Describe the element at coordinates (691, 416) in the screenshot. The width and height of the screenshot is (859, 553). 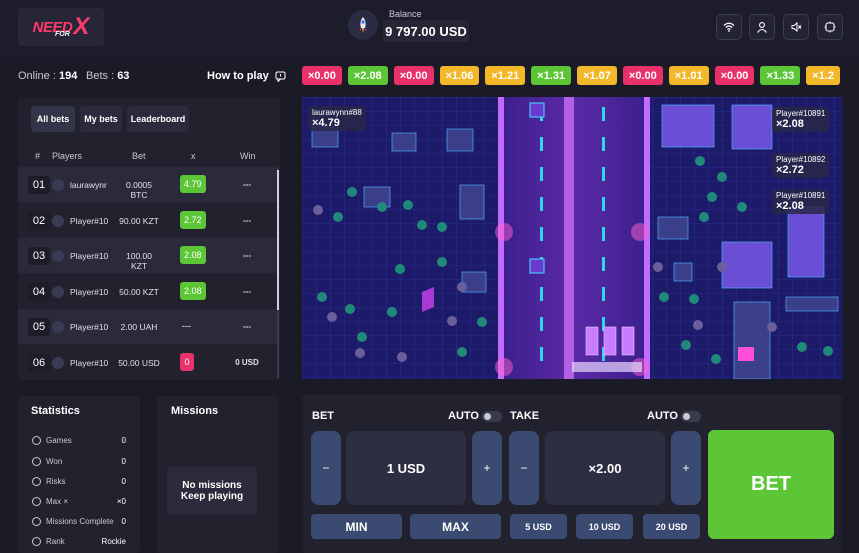
I see `auto-take-toggle` at that location.